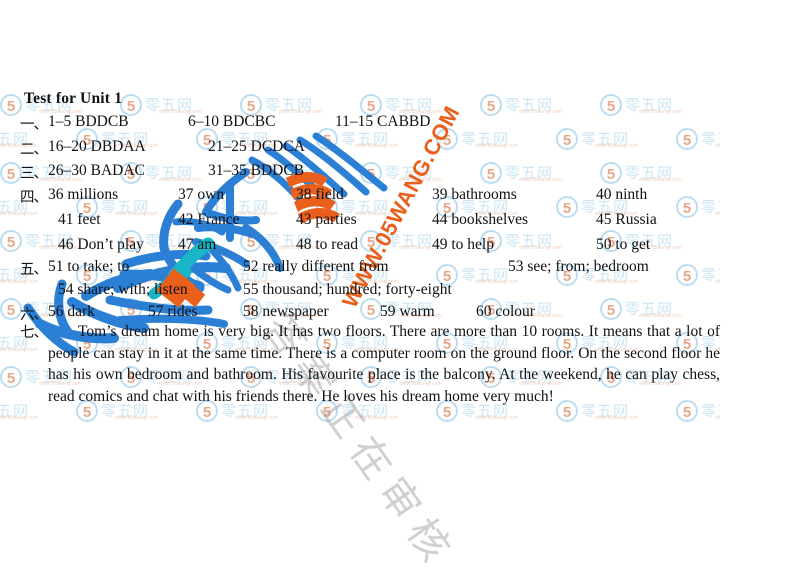 The width and height of the screenshot is (800, 579). I want to click on answer-row: 一、 1–5 BDDCB 6–10 BDCBC 11–15 CABBD, so click(400, 124).